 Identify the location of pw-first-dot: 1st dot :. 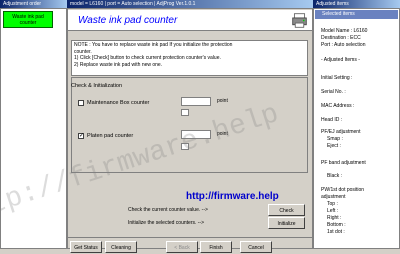
(336, 232).